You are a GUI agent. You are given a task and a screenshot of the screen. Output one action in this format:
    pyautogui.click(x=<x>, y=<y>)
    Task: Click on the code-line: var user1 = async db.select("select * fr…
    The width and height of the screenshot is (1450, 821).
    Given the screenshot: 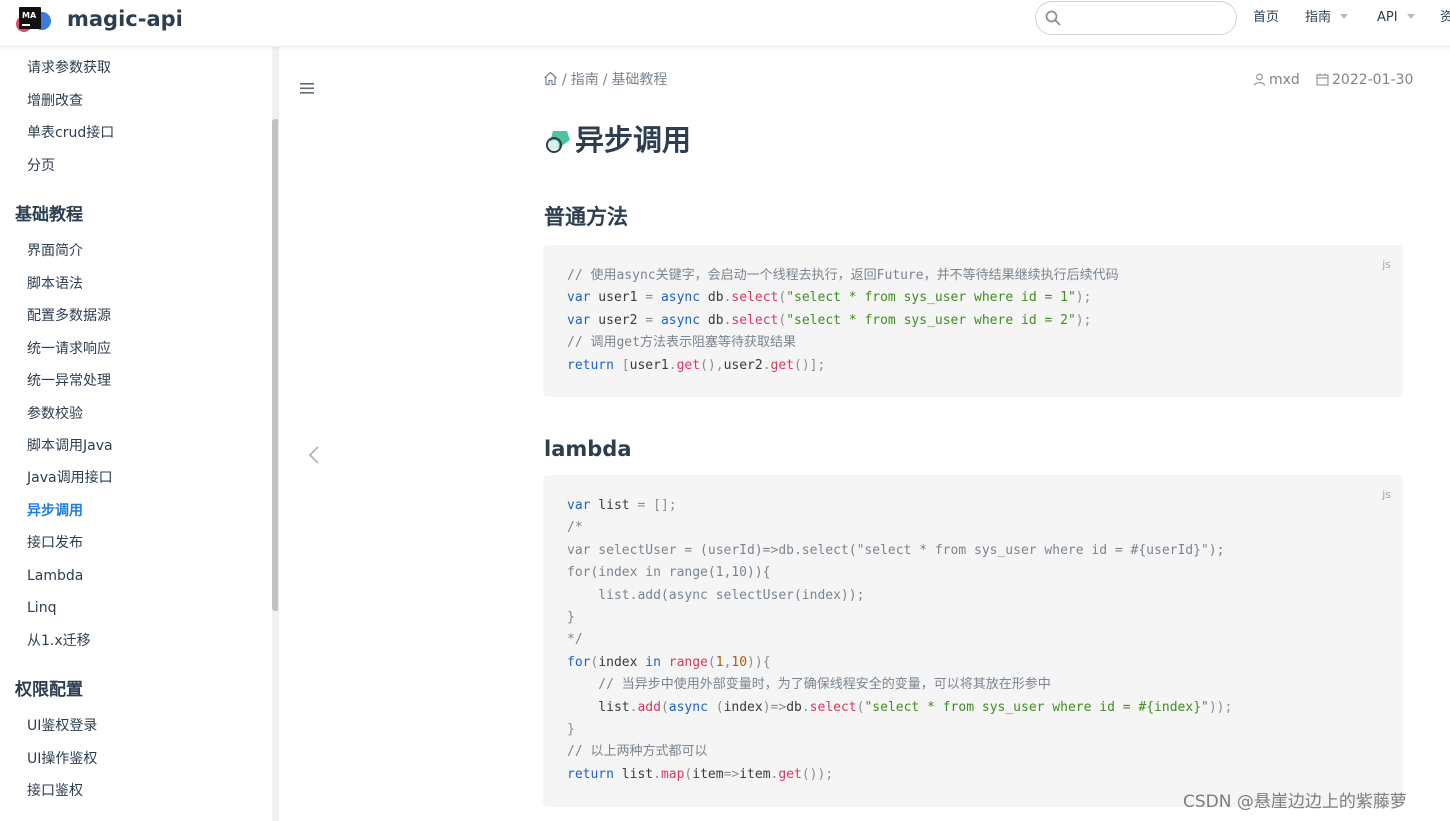 What is the action you would take?
    pyautogui.click(x=829, y=298)
    